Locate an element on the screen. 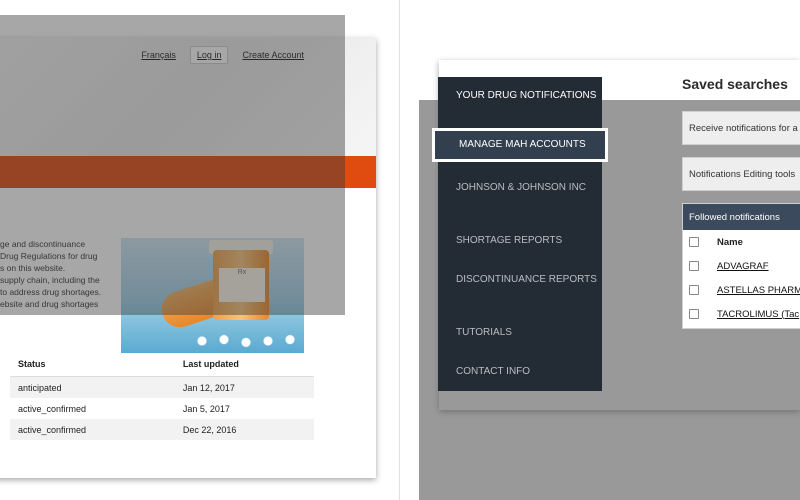  sidebar-item-johnson-johnson: JOHNSON & JOHNSON INC is located at coordinates (520, 188).